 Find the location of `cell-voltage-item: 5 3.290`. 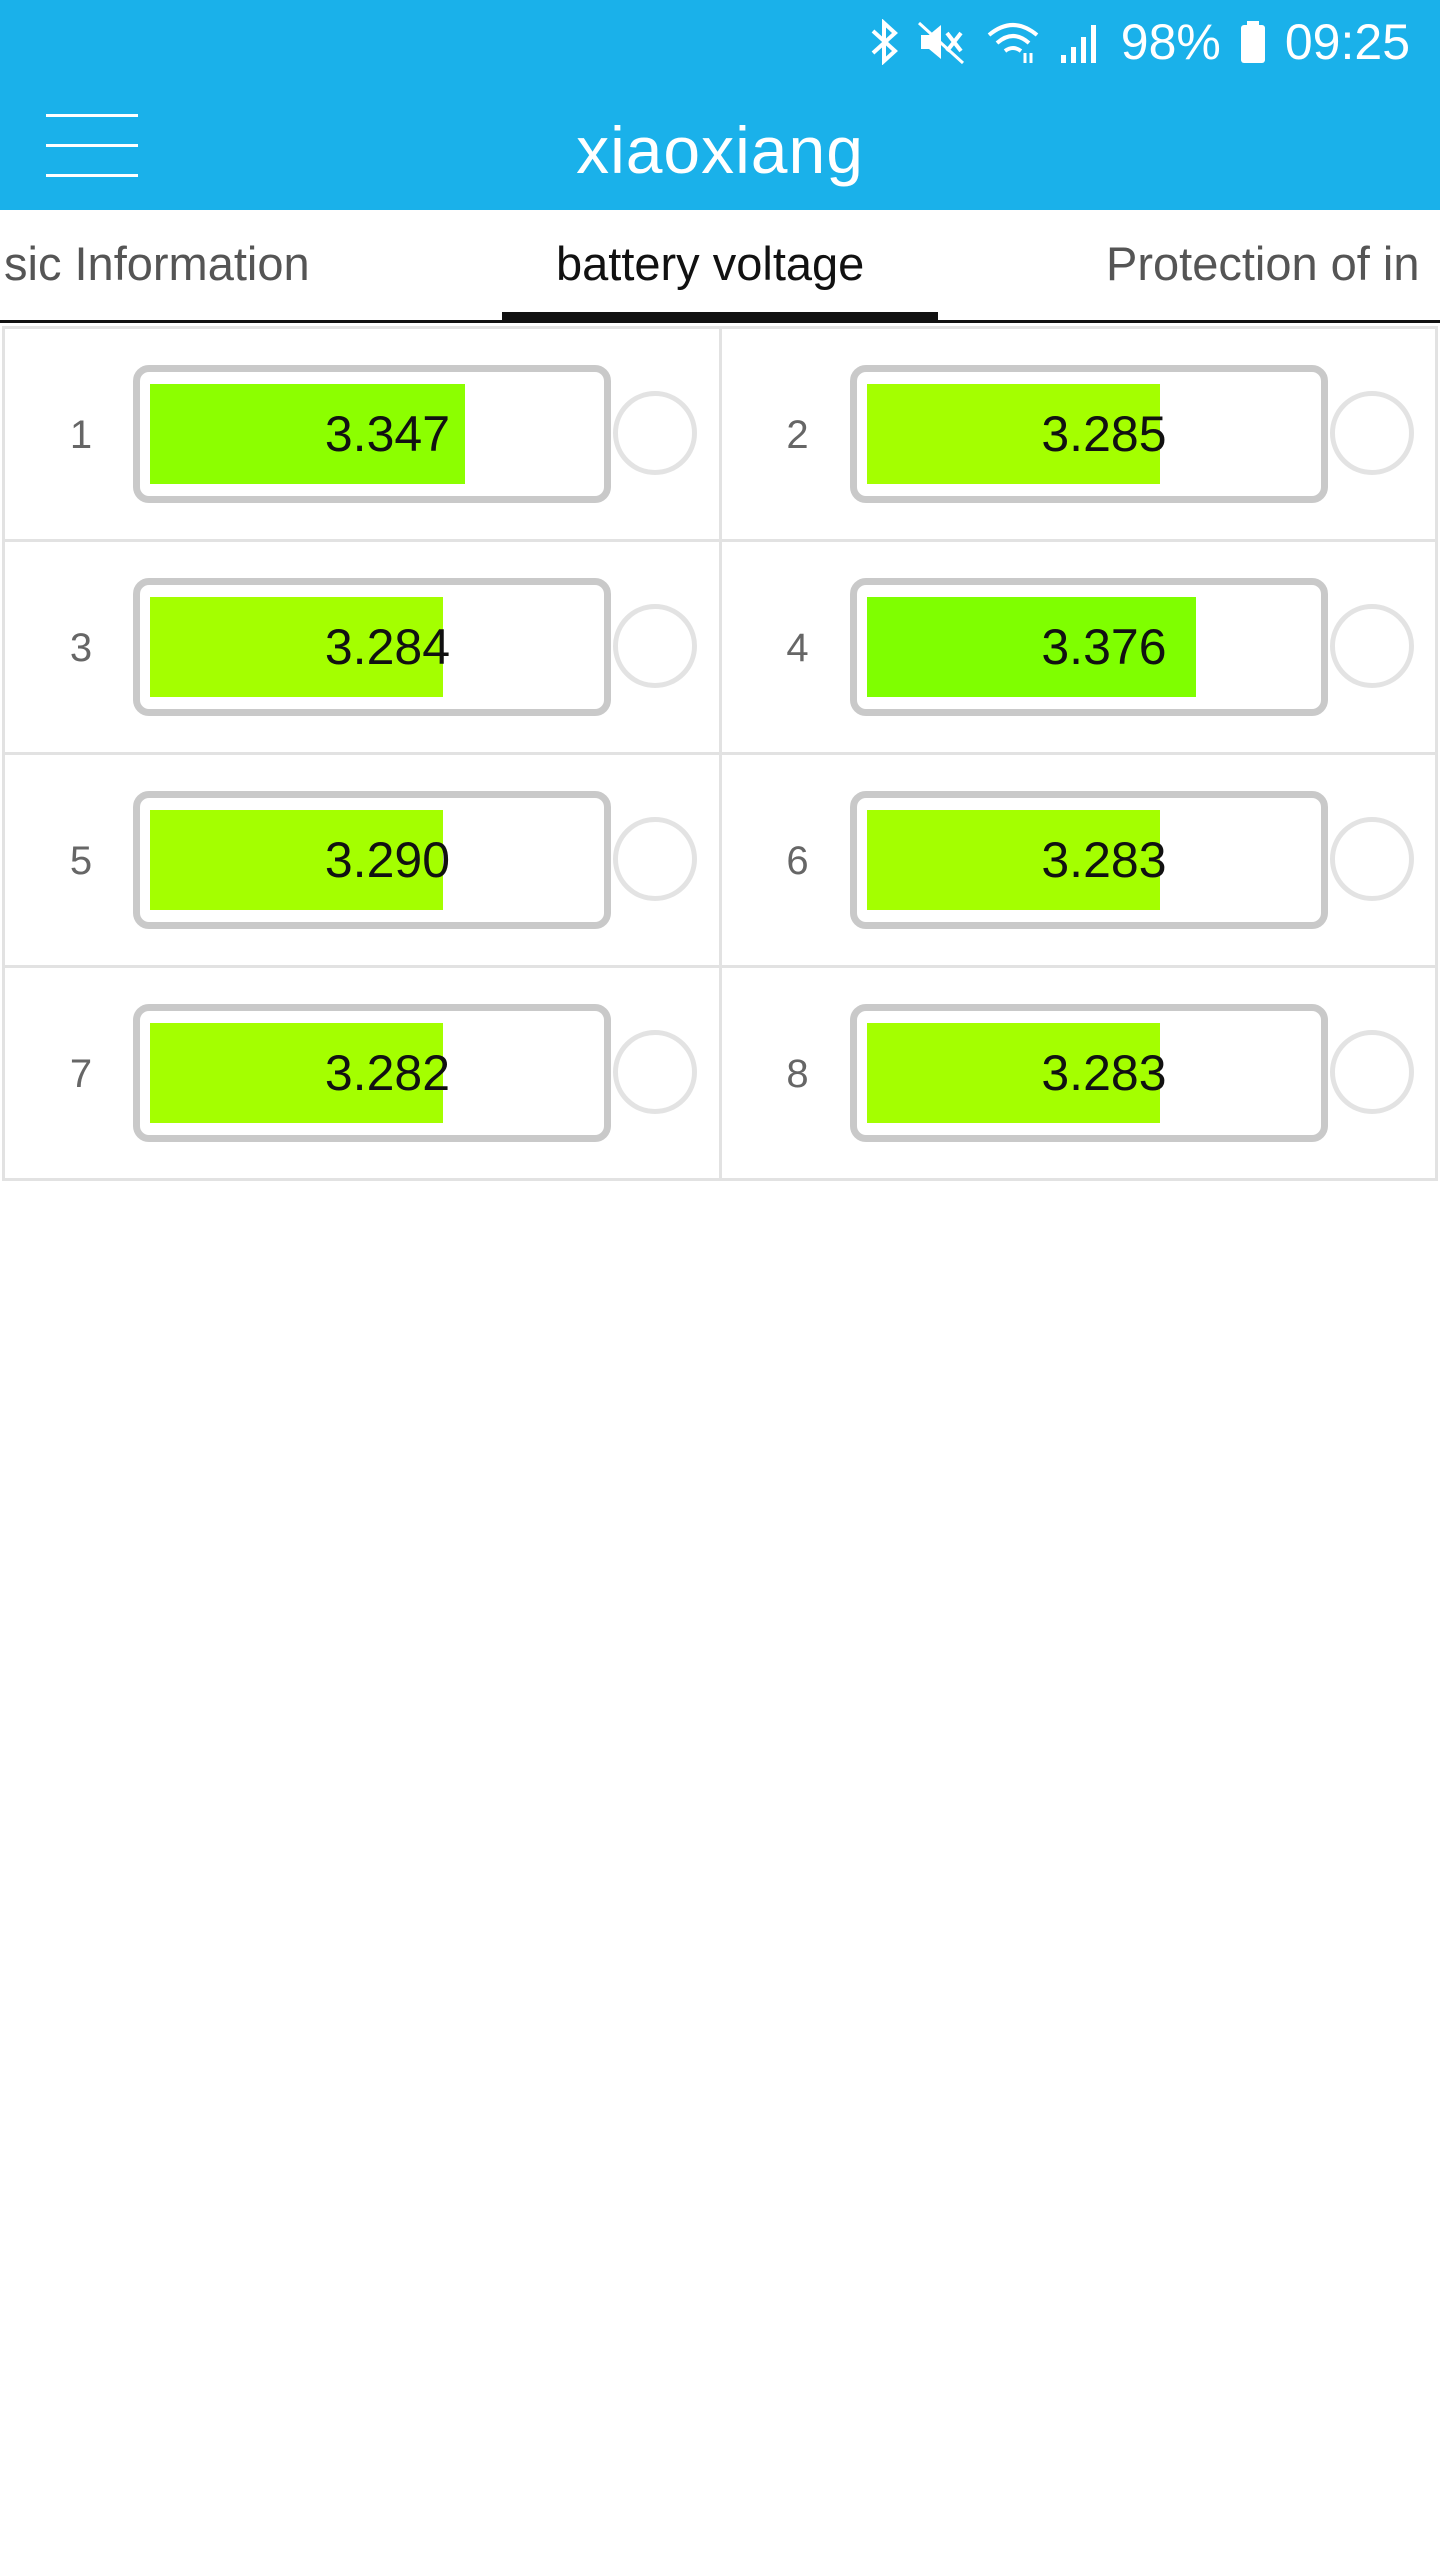

cell-voltage-item: 5 3.290 is located at coordinates (363, 861).